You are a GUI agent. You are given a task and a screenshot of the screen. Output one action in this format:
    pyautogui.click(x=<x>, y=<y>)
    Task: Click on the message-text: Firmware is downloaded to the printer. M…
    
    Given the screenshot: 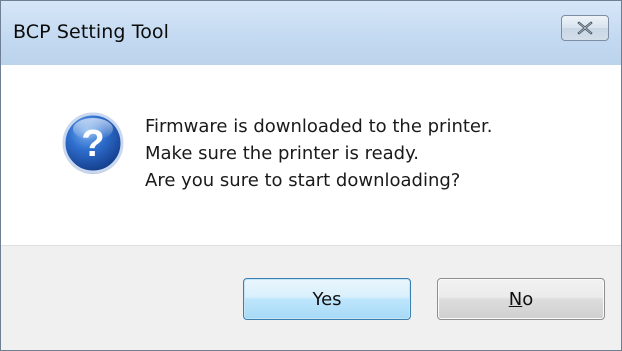 What is the action you would take?
    pyautogui.click(x=318, y=153)
    